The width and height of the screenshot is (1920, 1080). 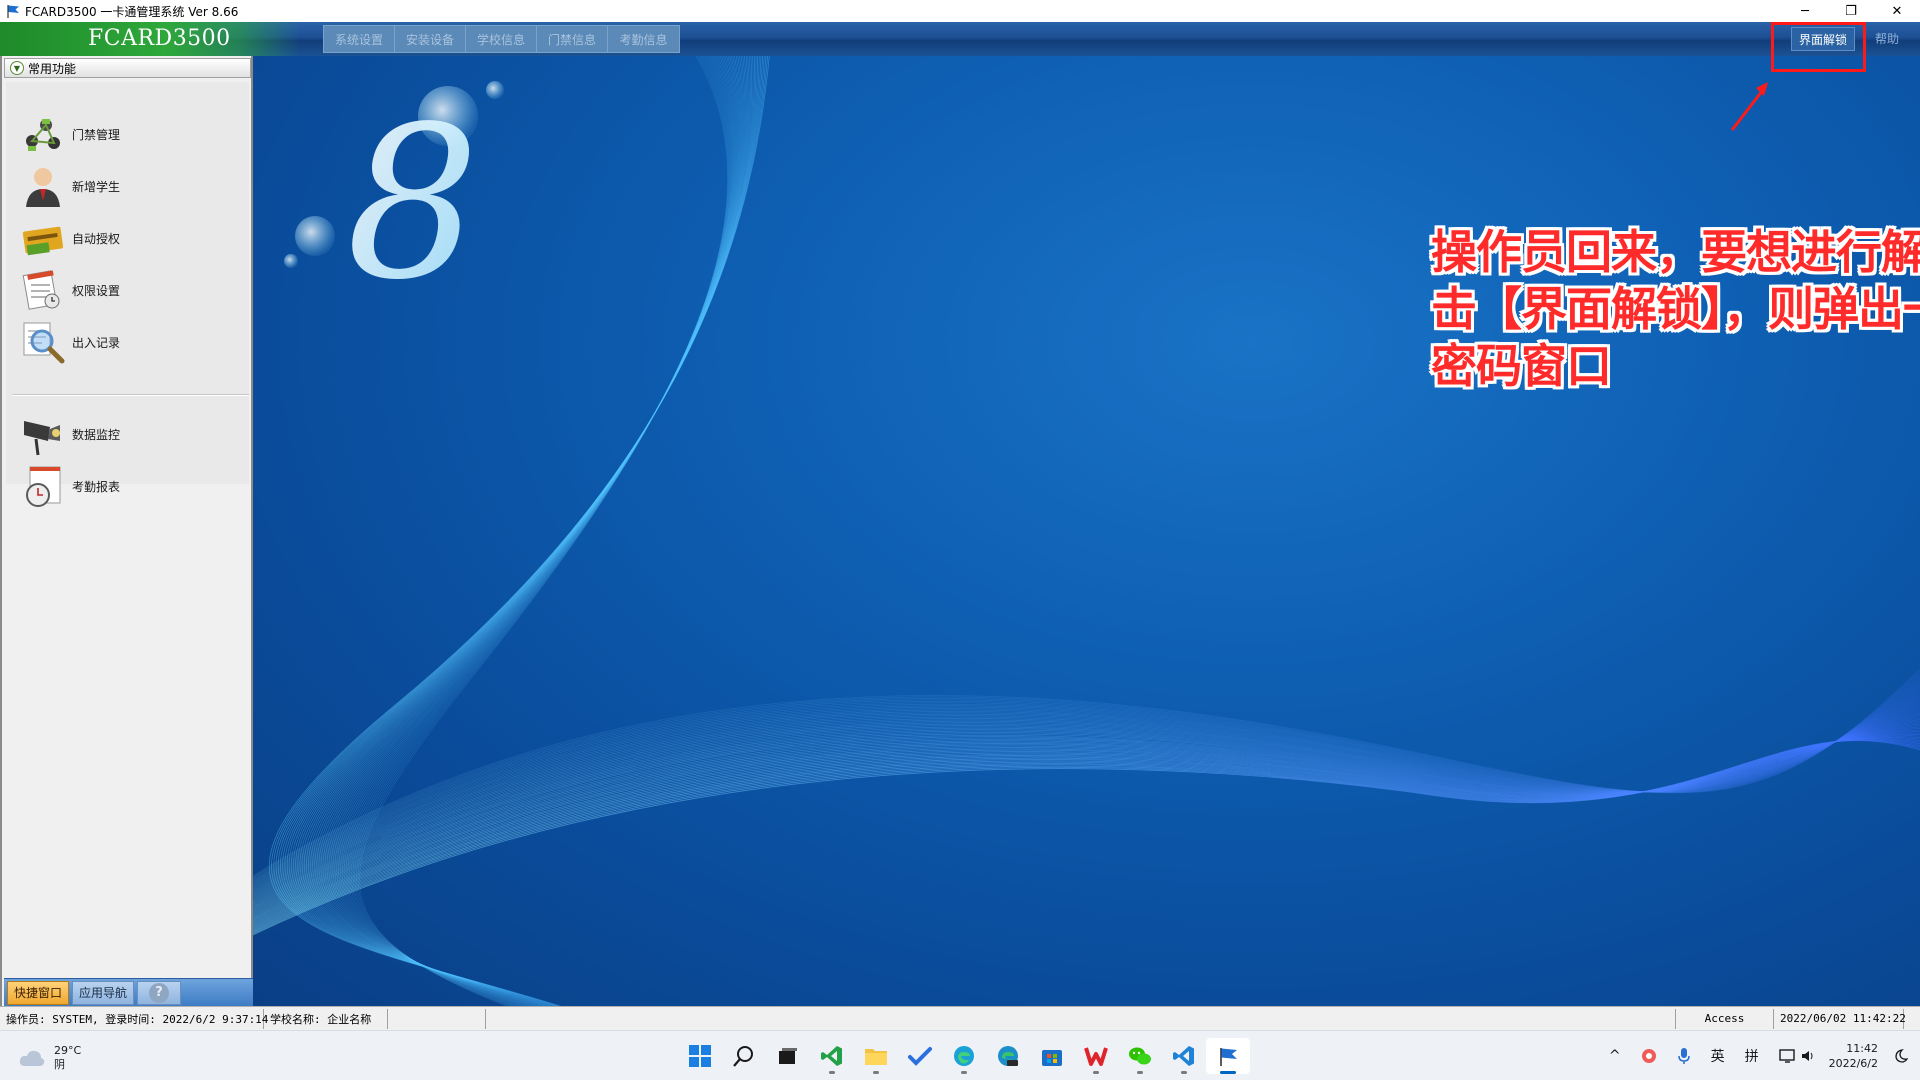 I want to click on search-button, so click(x=744, y=1056).